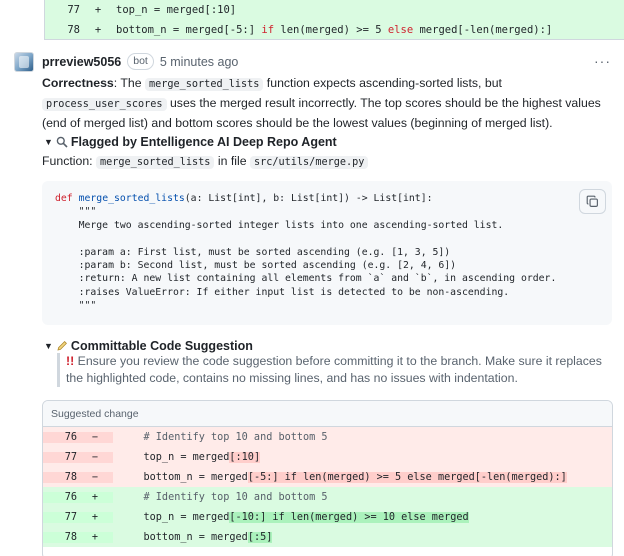 The width and height of the screenshot is (624, 556). I want to click on correctness-label: Correctness, so click(78, 83).